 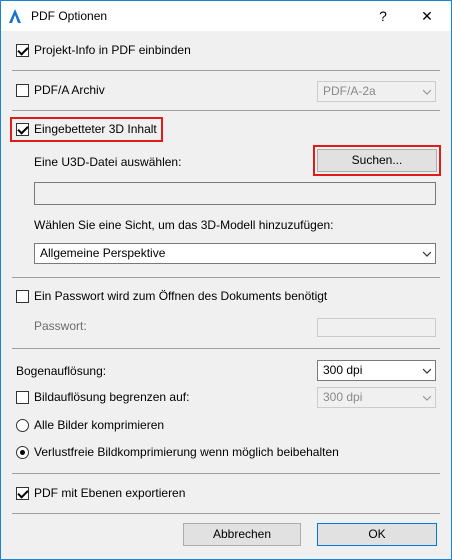 I want to click on project-info-checkbox, so click(x=22, y=50).